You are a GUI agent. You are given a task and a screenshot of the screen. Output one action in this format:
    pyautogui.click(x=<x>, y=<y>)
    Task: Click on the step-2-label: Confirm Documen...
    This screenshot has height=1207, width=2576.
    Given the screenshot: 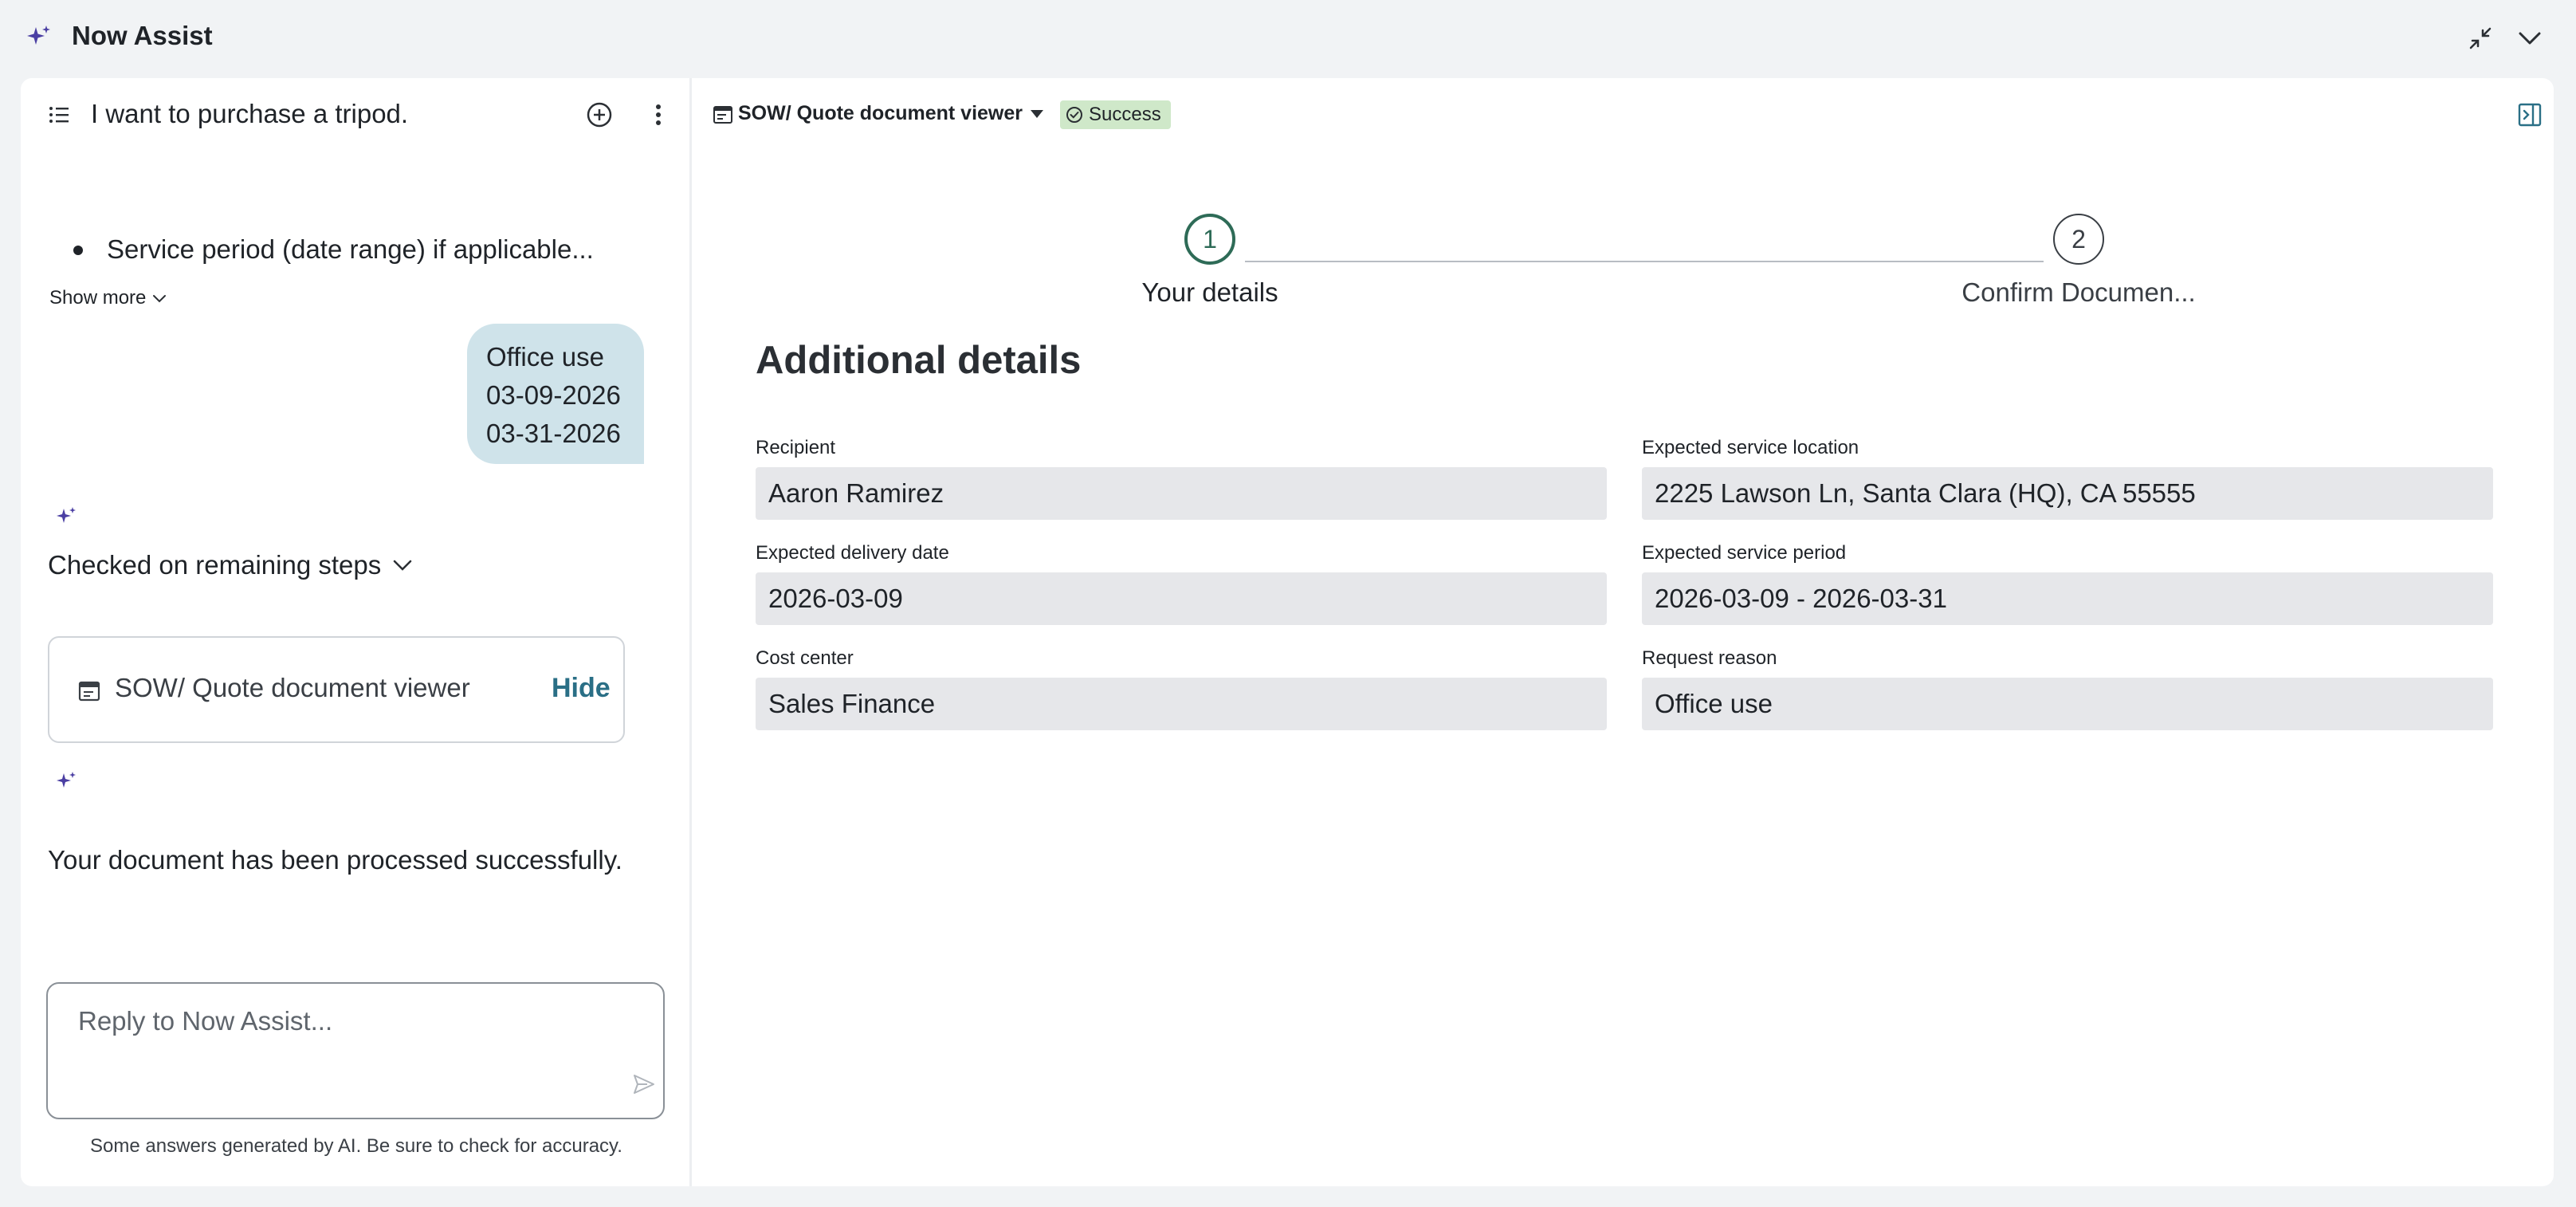 What is the action you would take?
    pyautogui.click(x=2078, y=292)
    